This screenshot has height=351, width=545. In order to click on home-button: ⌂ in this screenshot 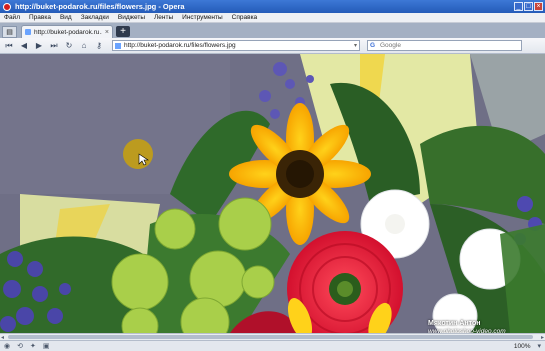, I will do `click(84, 46)`.